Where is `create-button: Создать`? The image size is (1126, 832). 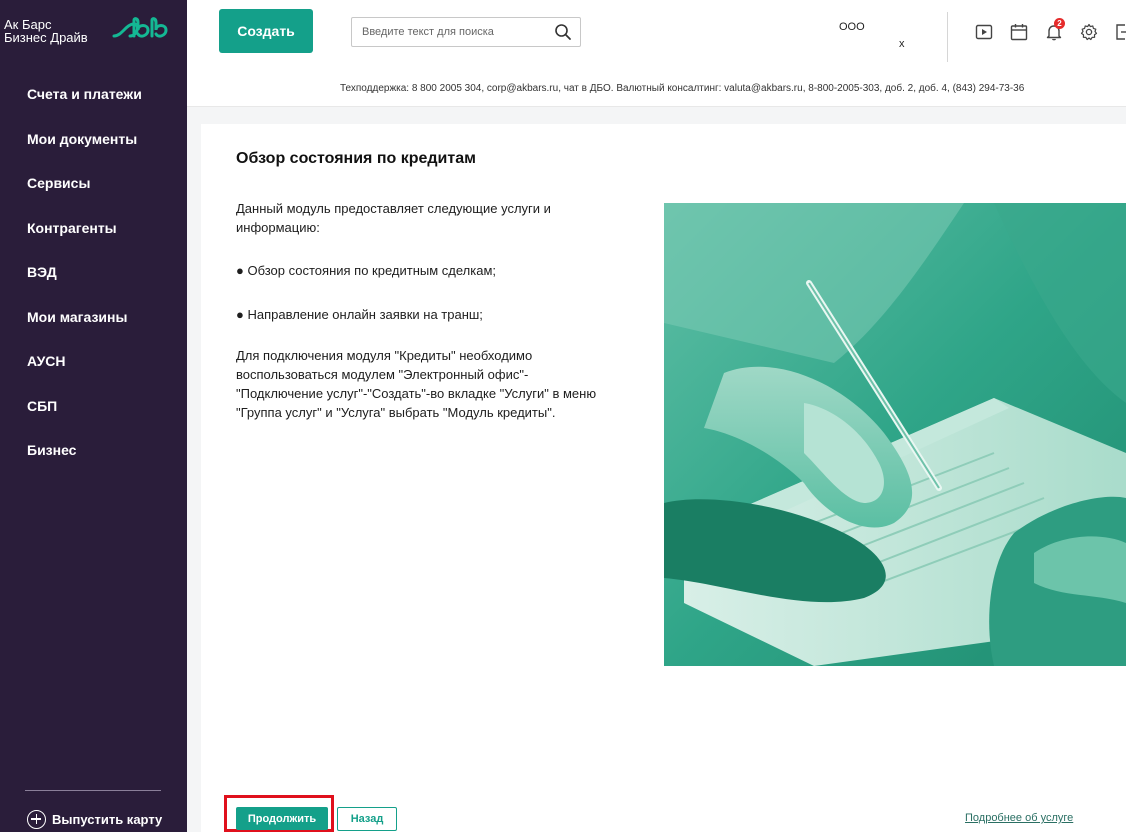 create-button: Создать is located at coordinates (266, 31).